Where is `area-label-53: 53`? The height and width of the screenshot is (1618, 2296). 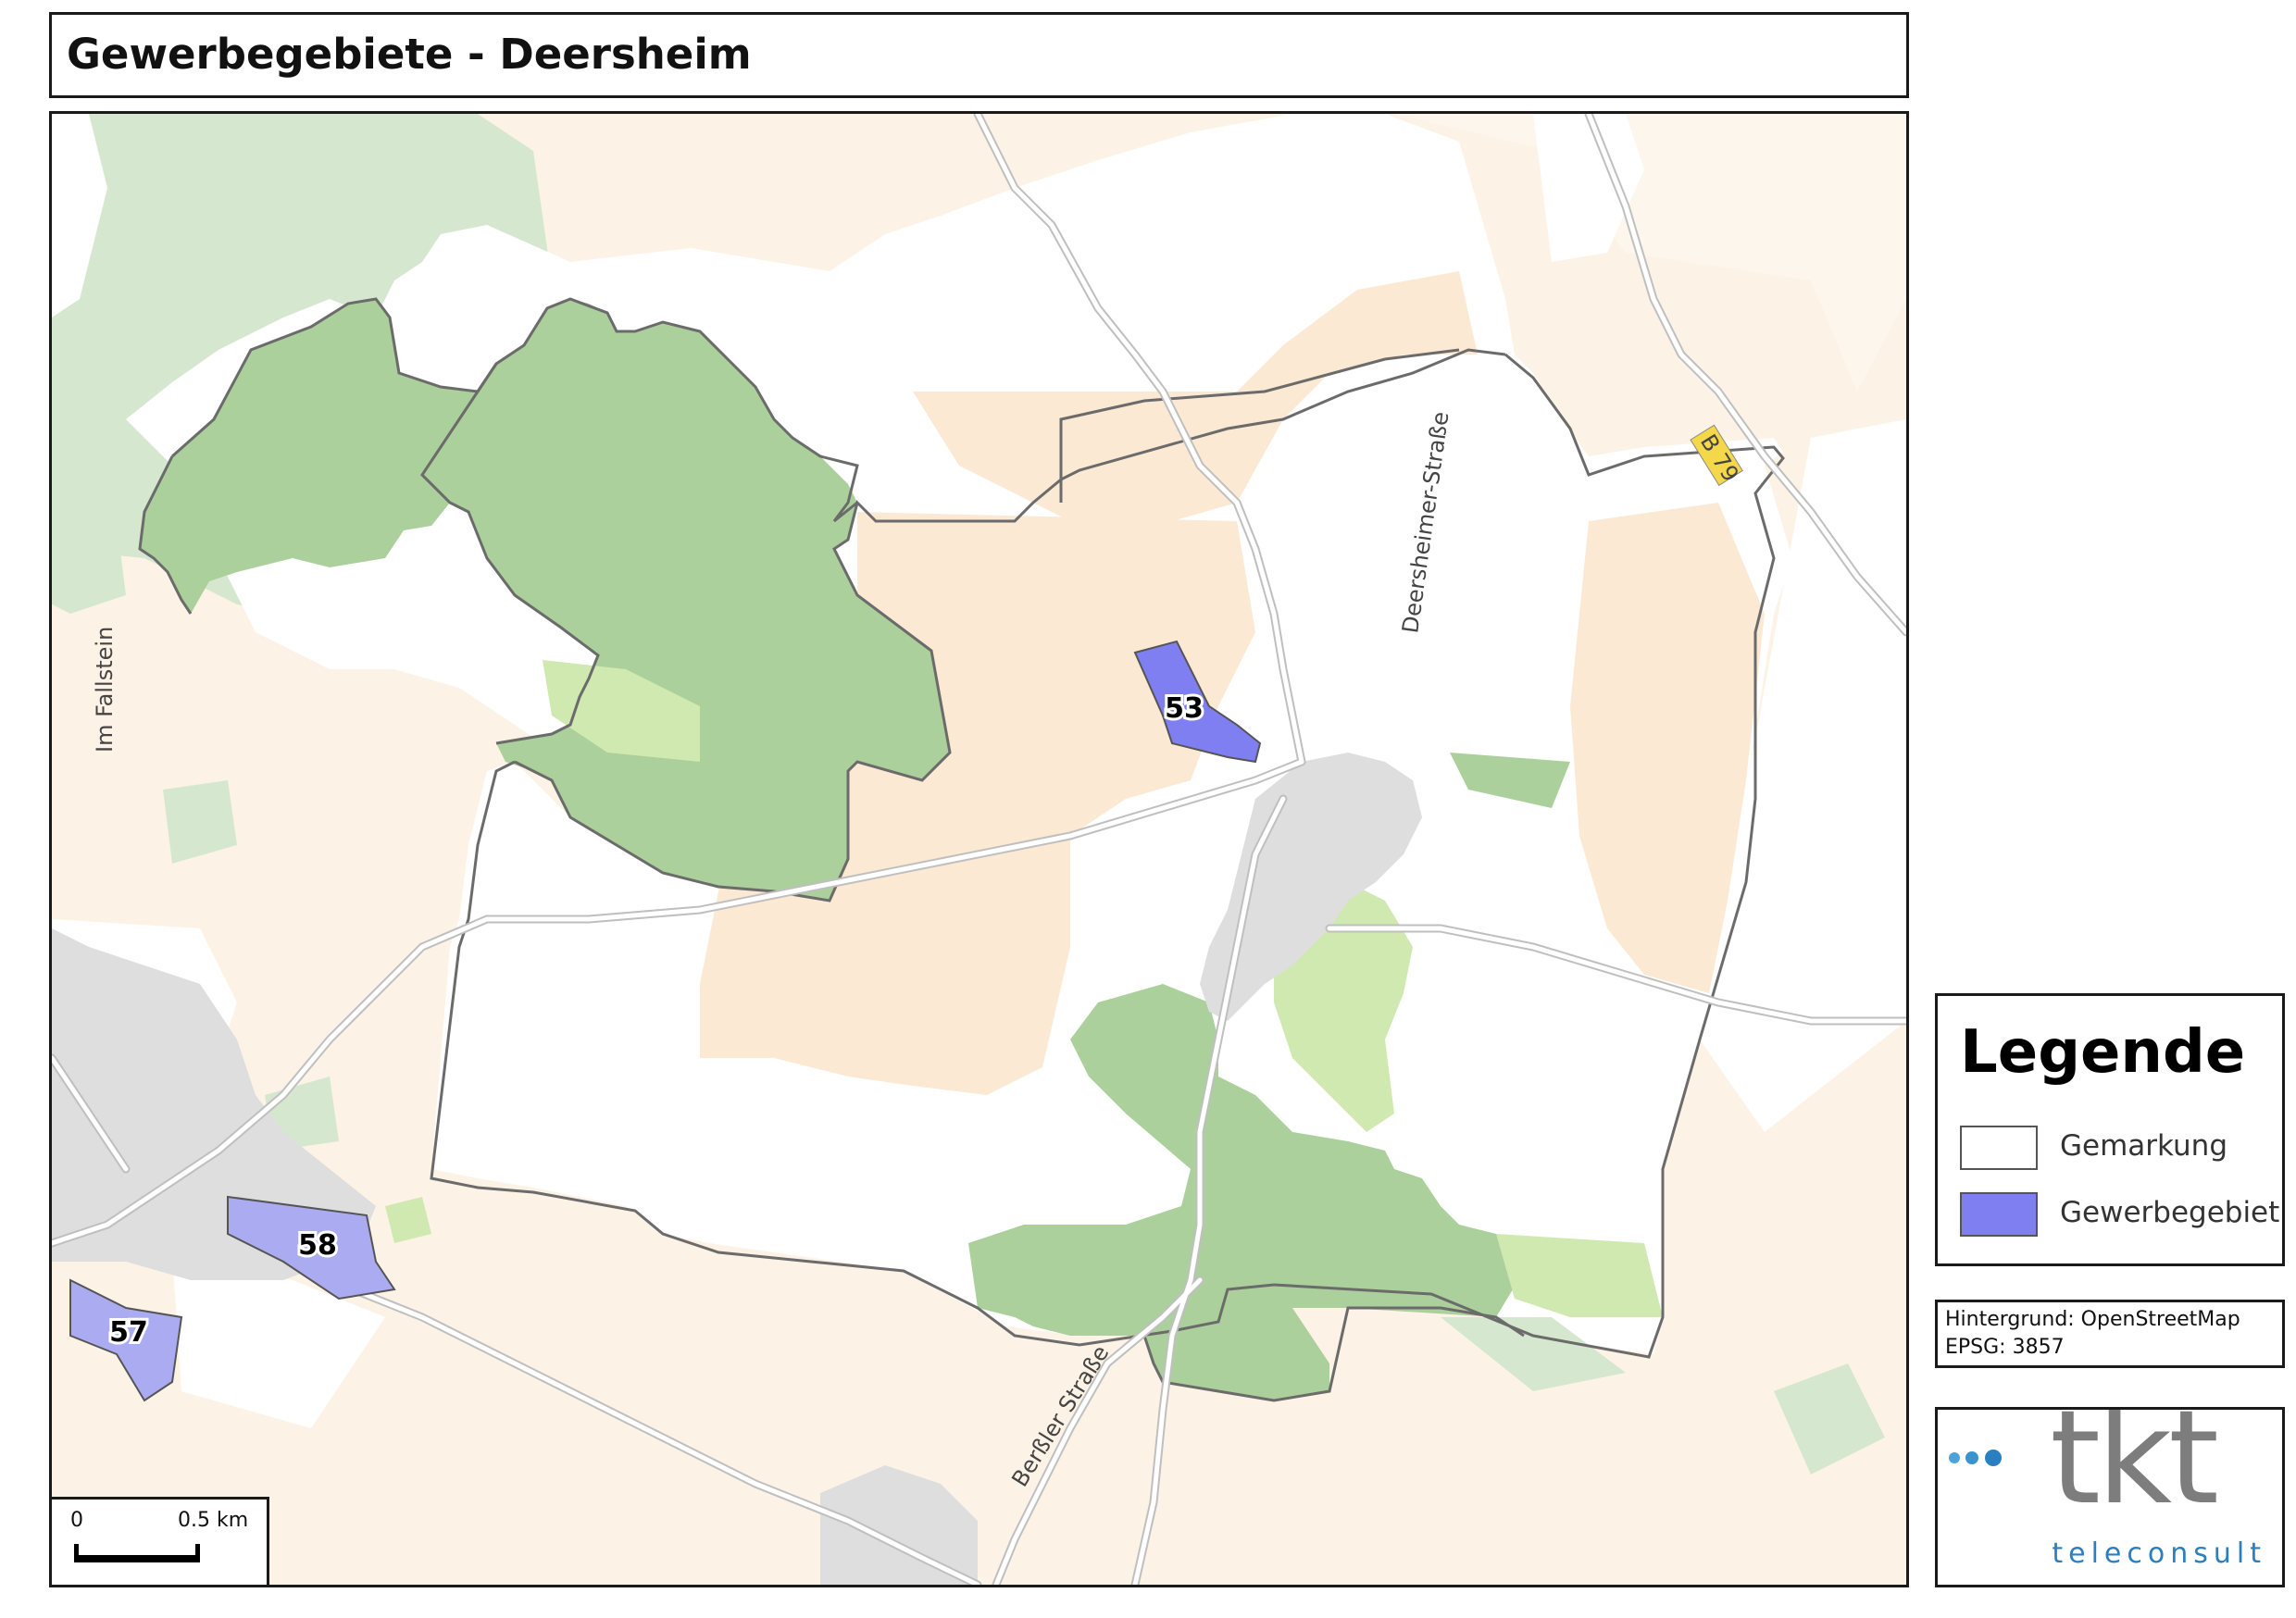 area-label-53: 53 is located at coordinates (1184, 708).